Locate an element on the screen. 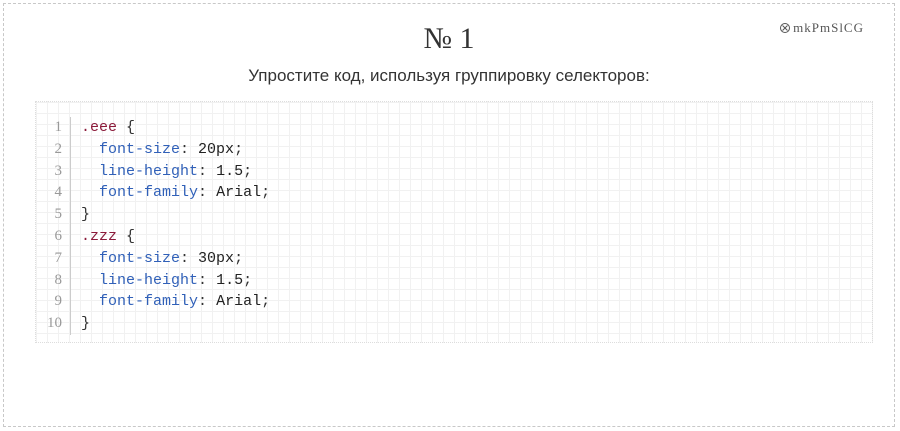 The width and height of the screenshot is (900, 431). code-line: .zzz { is located at coordinates (175, 237).